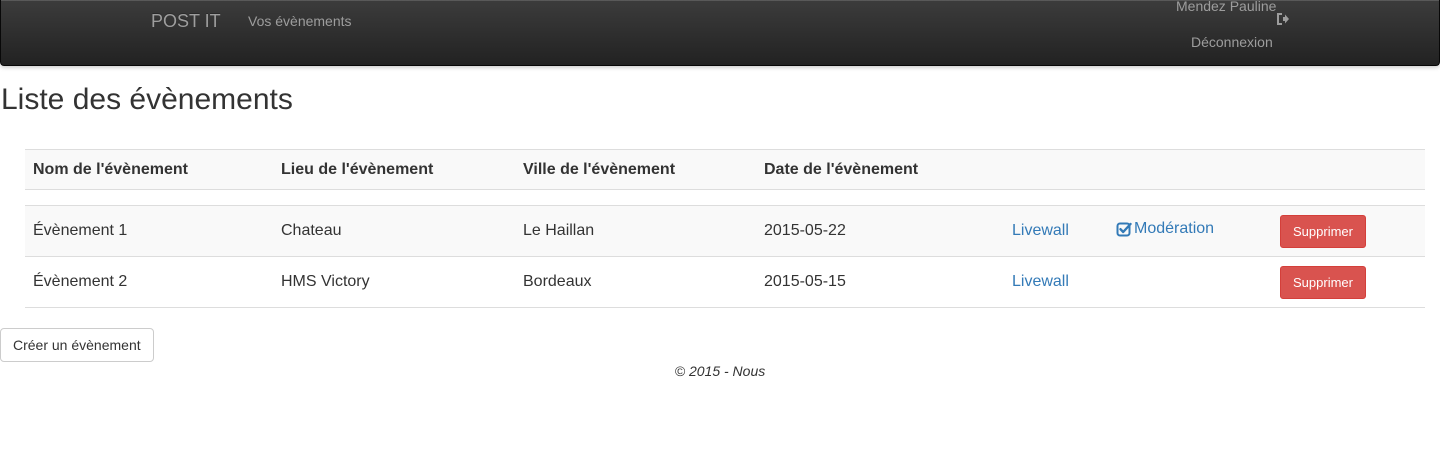 Image resolution: width=1440 pixels, height=451 pixels. Describe the element at coordinates (300, 21) in the screenshot. I see `nav-link-events: Vos évènements` at that location.